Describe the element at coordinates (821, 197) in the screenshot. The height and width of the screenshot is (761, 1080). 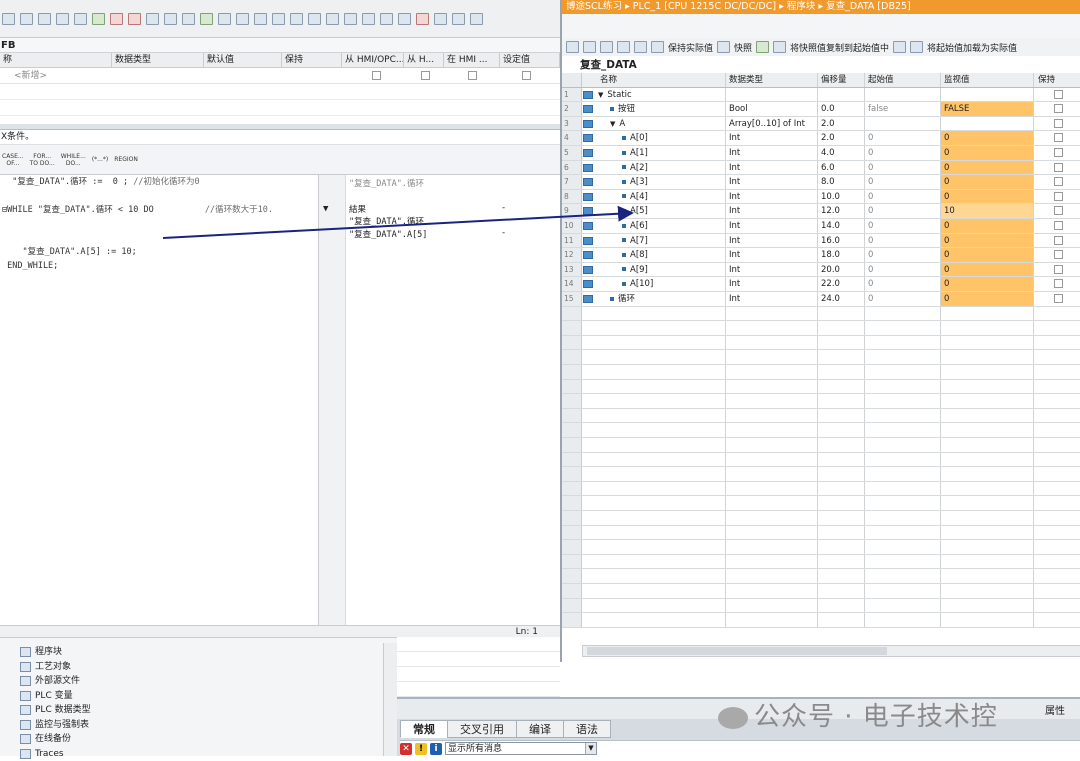
I see `db-row: 8 A[4] Int 10.0 0 0` at that location.